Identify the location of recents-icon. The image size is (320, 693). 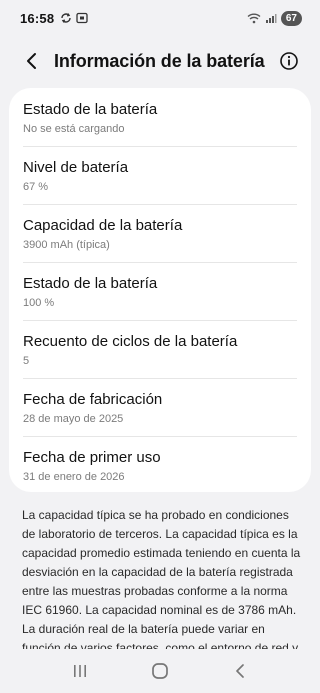
(80, 671).